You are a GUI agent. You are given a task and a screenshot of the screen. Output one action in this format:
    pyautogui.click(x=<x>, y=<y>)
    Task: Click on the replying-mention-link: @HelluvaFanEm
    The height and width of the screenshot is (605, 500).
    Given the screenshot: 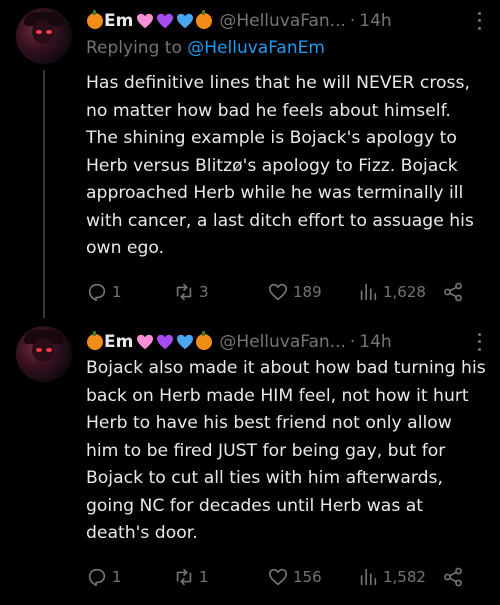 What is the action you would take?
    pyautogui.click(x=256, y=48)
    